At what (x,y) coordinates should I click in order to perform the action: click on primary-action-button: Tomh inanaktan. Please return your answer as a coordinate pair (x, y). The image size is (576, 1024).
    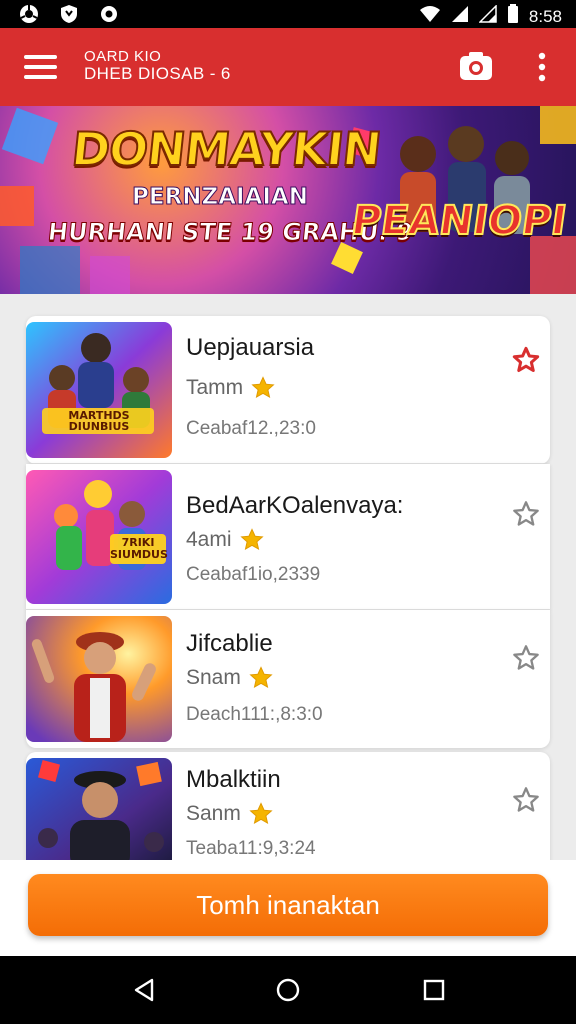
    Looking at the image, I should click on (288, 905).